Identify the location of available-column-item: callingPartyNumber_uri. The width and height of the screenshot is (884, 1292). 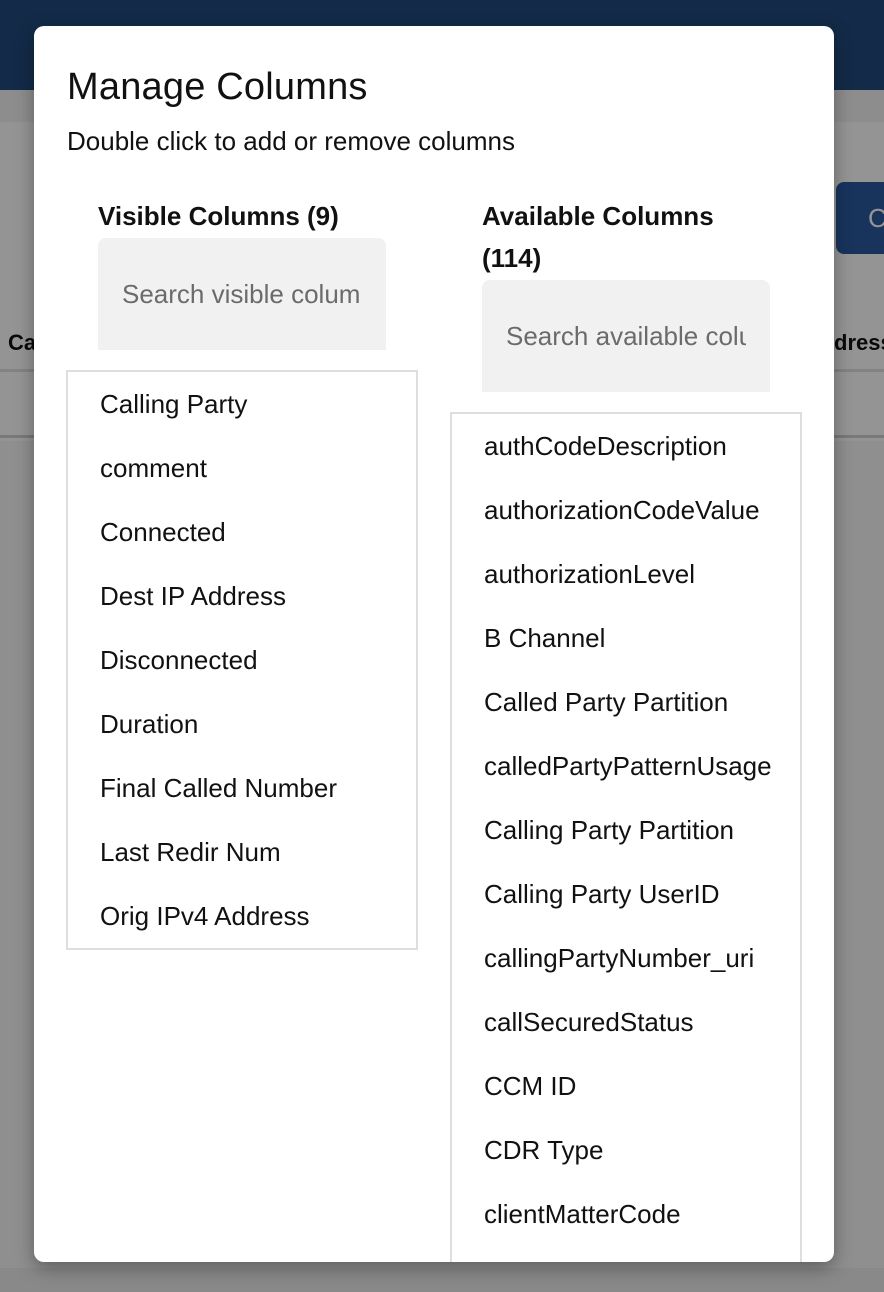
(626, 958).